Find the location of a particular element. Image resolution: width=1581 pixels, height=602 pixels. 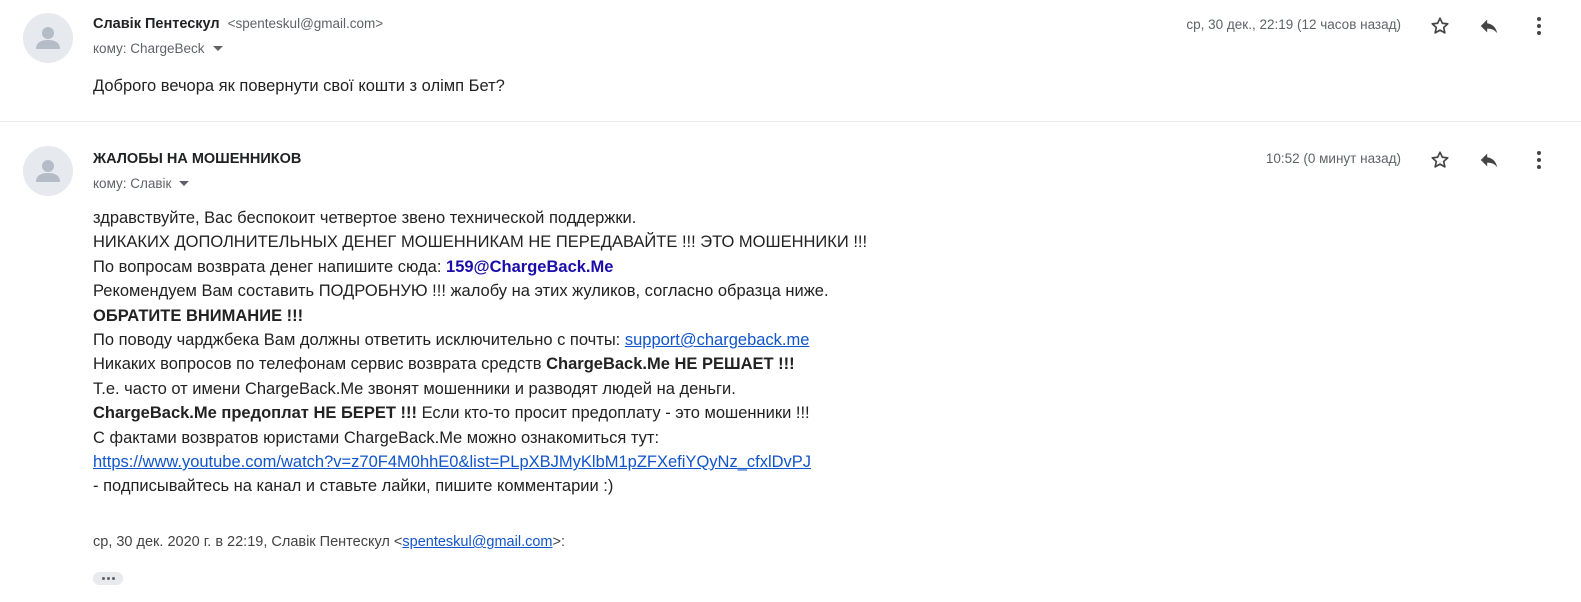

recipient-line: кому: Славік is located at coordinates (141, 183).